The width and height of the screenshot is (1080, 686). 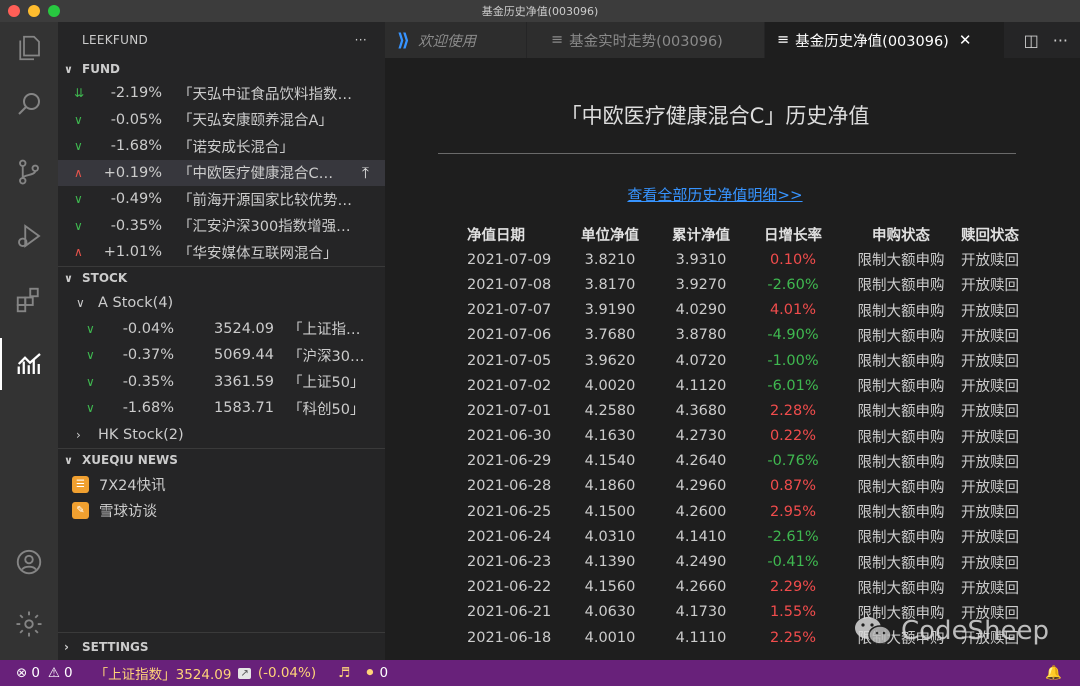 What do you see at coordinates (132, 252) in the screenshot?
I see `fund-change: +1.01%` at bounding box center [132, 252].